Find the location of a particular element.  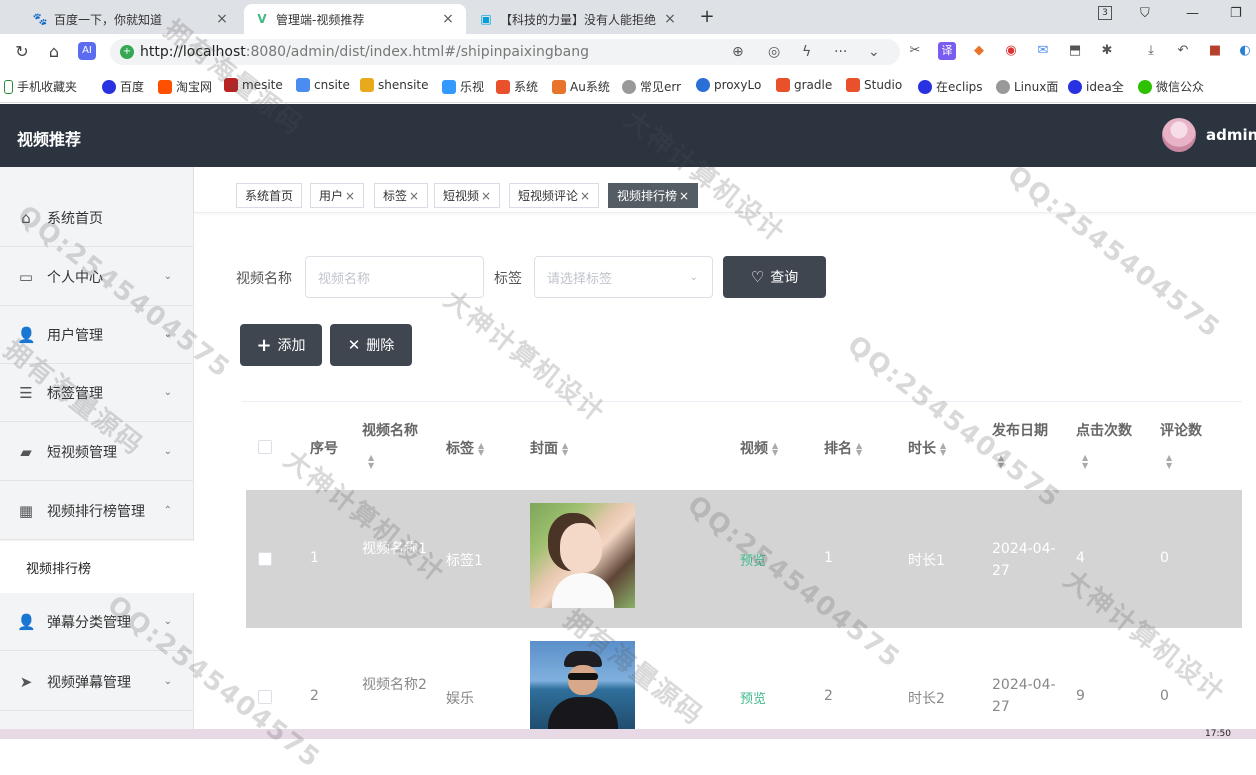

video-name-input: 视频名称 is located at coordinates (394, 277).